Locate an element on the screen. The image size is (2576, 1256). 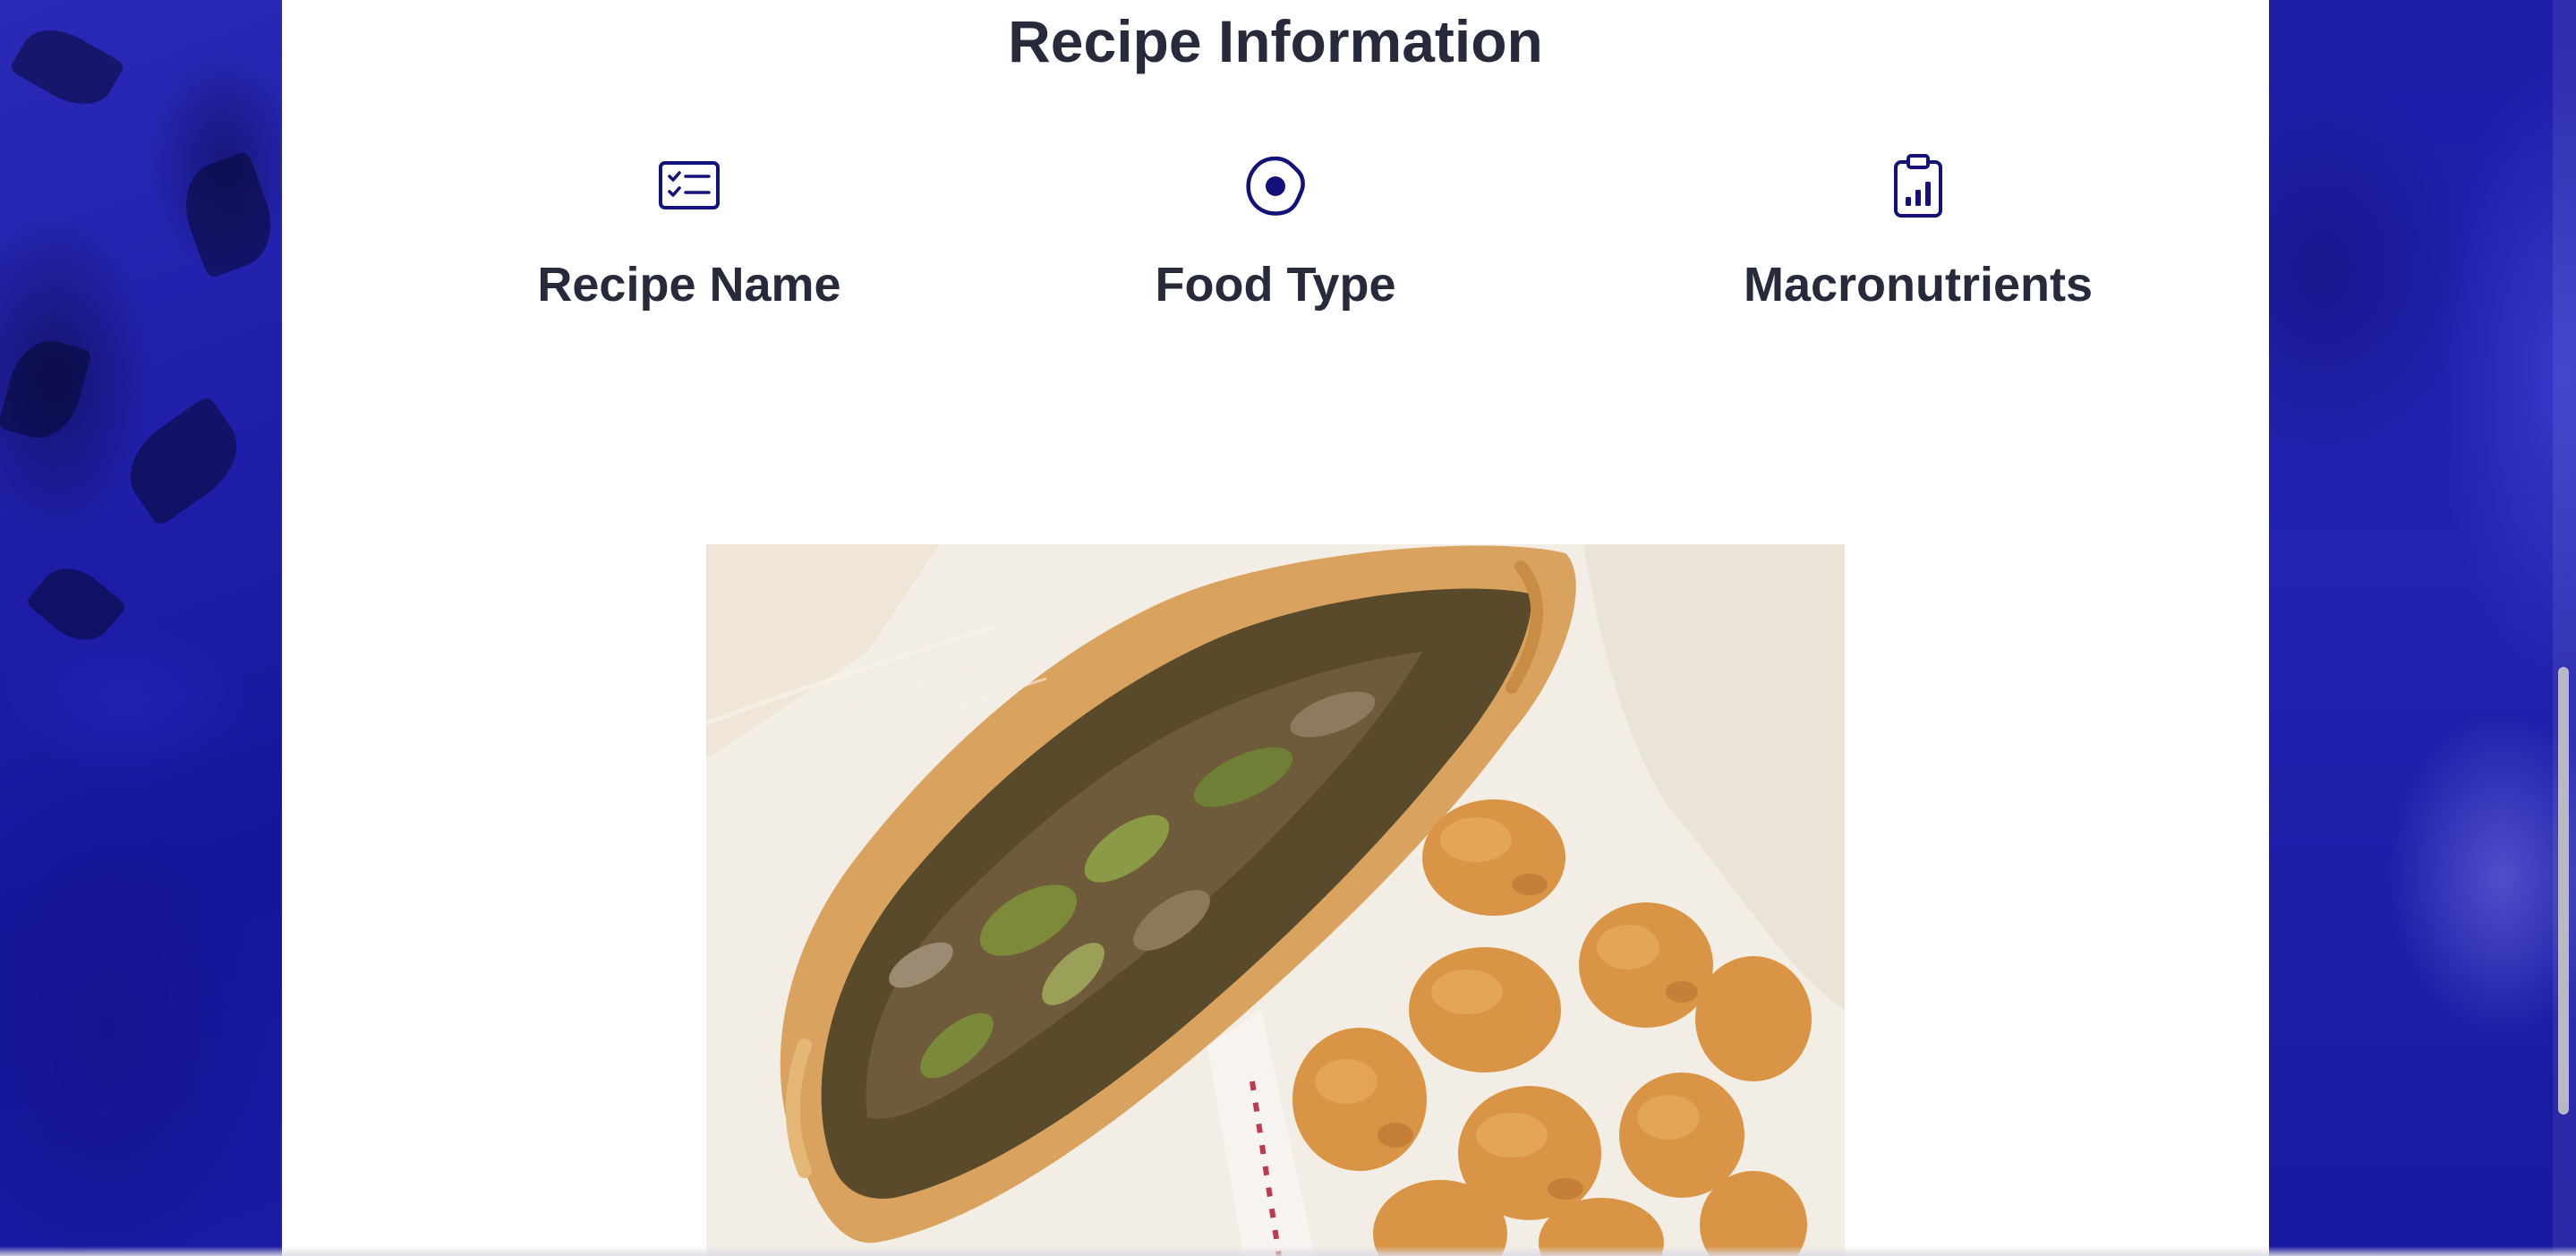
checklist-card-icon is located at coordinates (689, 185).